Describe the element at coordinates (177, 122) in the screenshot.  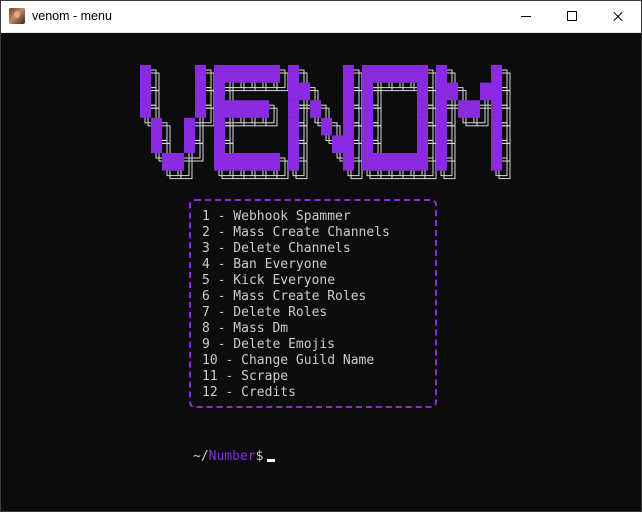
I see `logo-letter-v` at that location.